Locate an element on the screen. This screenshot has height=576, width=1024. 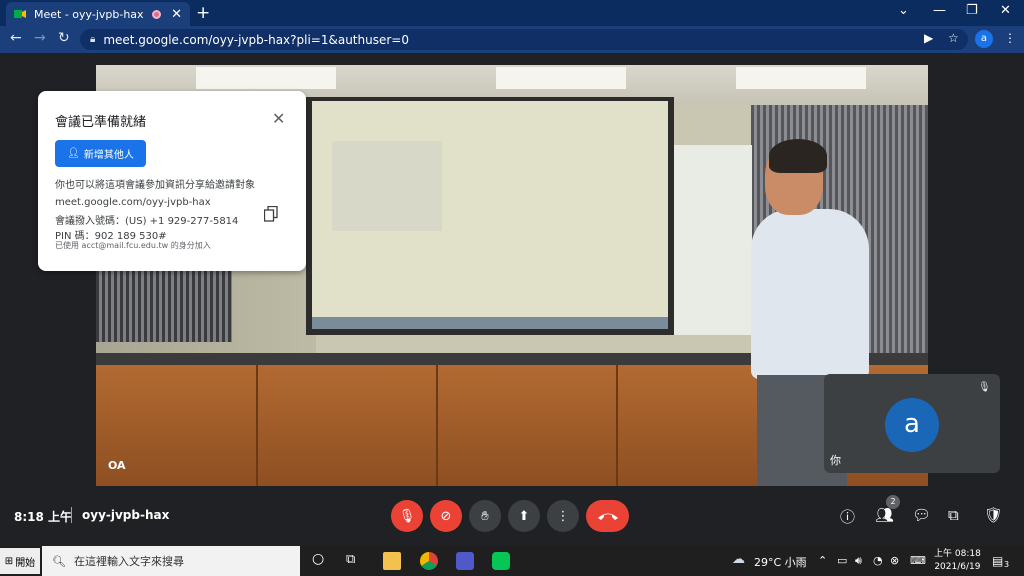
volume-icon: 🔊︎ is located at coordinates (858, 561).